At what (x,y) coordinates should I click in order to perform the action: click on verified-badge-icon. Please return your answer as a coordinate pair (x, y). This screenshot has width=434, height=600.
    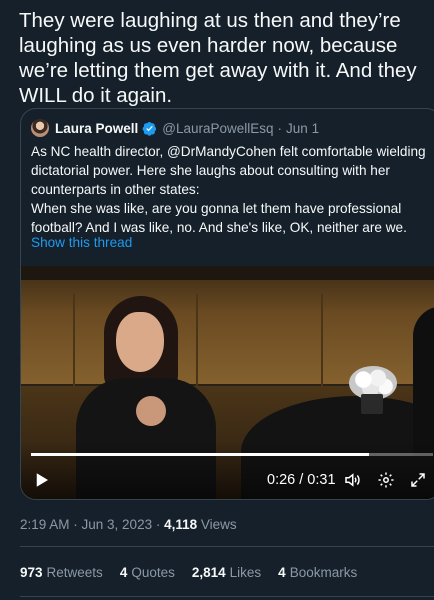
    Looking at the image, I should click on (149, 128).